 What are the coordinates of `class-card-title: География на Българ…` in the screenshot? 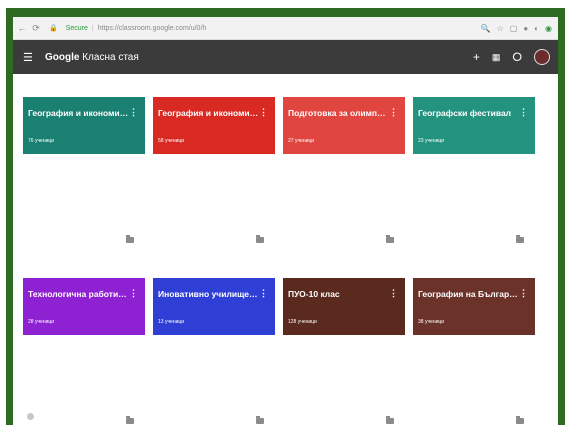 It's located at (468, 294).